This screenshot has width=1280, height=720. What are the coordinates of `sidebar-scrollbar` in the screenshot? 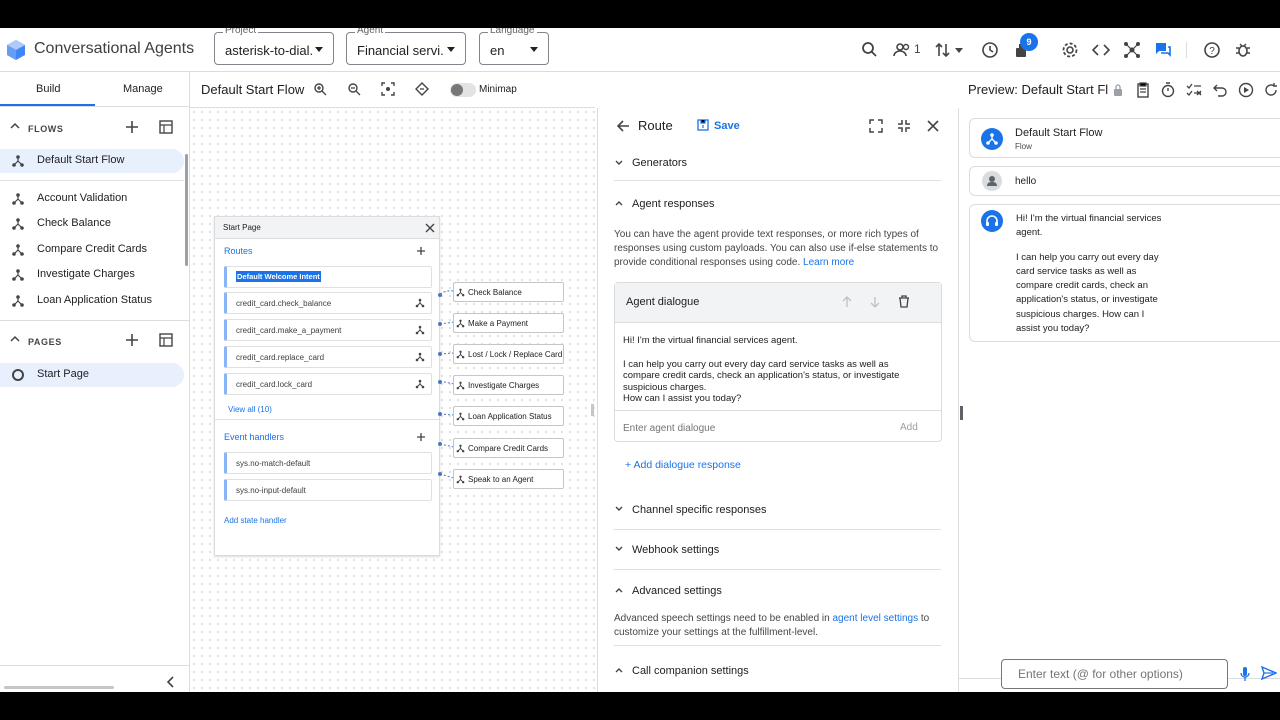 It's located at (186, 210).